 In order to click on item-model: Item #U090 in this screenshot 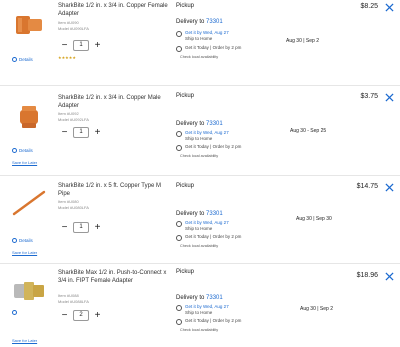, I will do `click(68, 22)`.